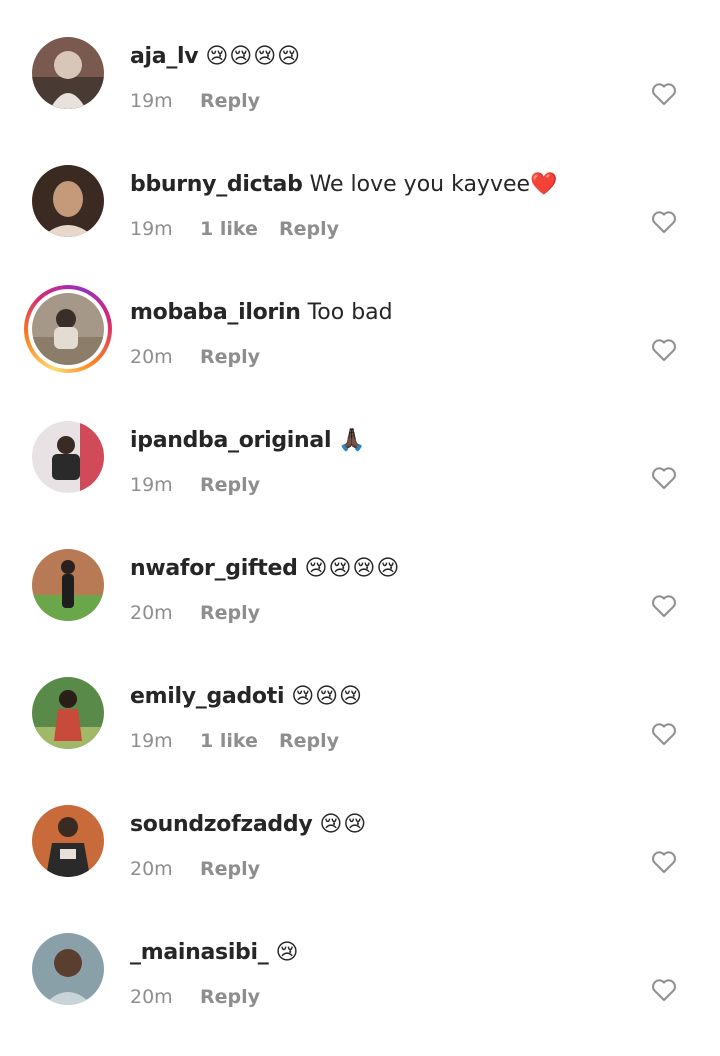 This screenshot has width=720, height=1056. What do you see at coordinates (216, 184) in the screenshot?
I see `username: bburny_dictab` at bounding box center [216, 184].